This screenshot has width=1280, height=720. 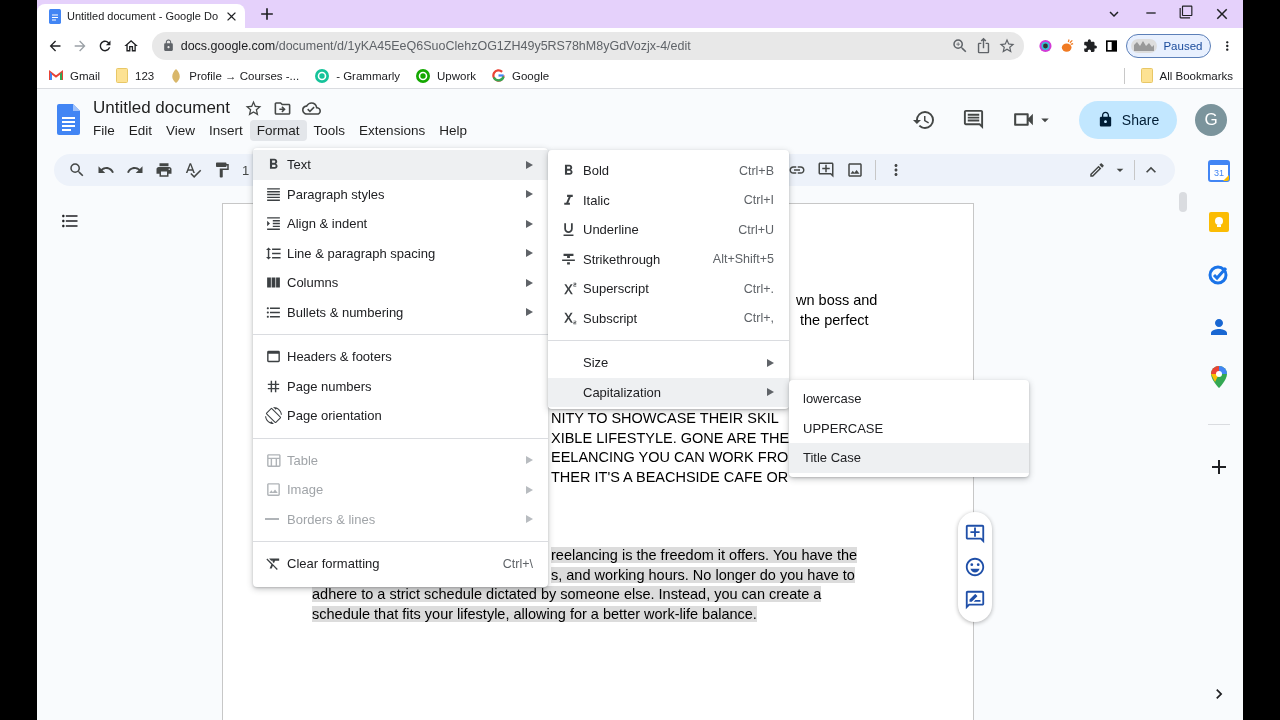 I want to click on menu-tab: Extensions, so click(x=392, y=130).